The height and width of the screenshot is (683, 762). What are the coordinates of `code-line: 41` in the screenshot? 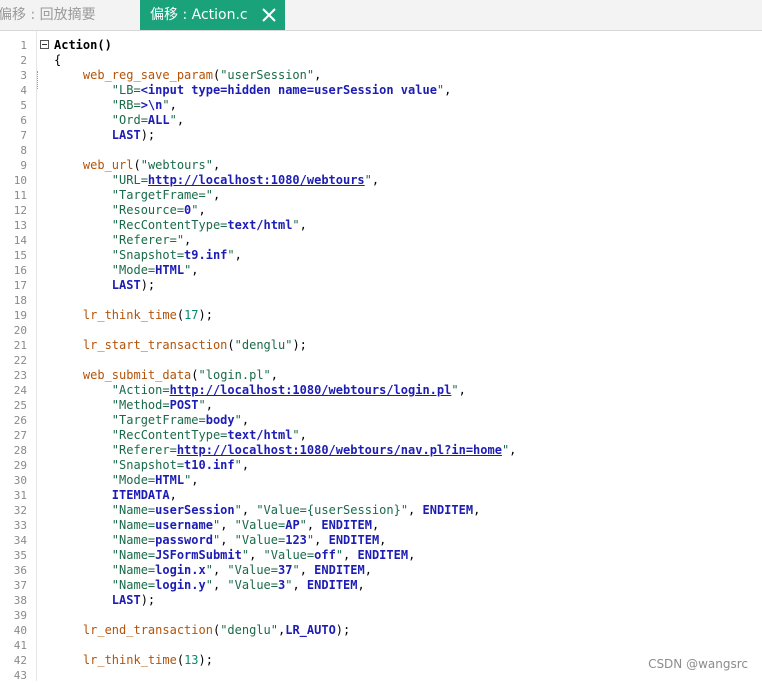 It's located at (381, 645).